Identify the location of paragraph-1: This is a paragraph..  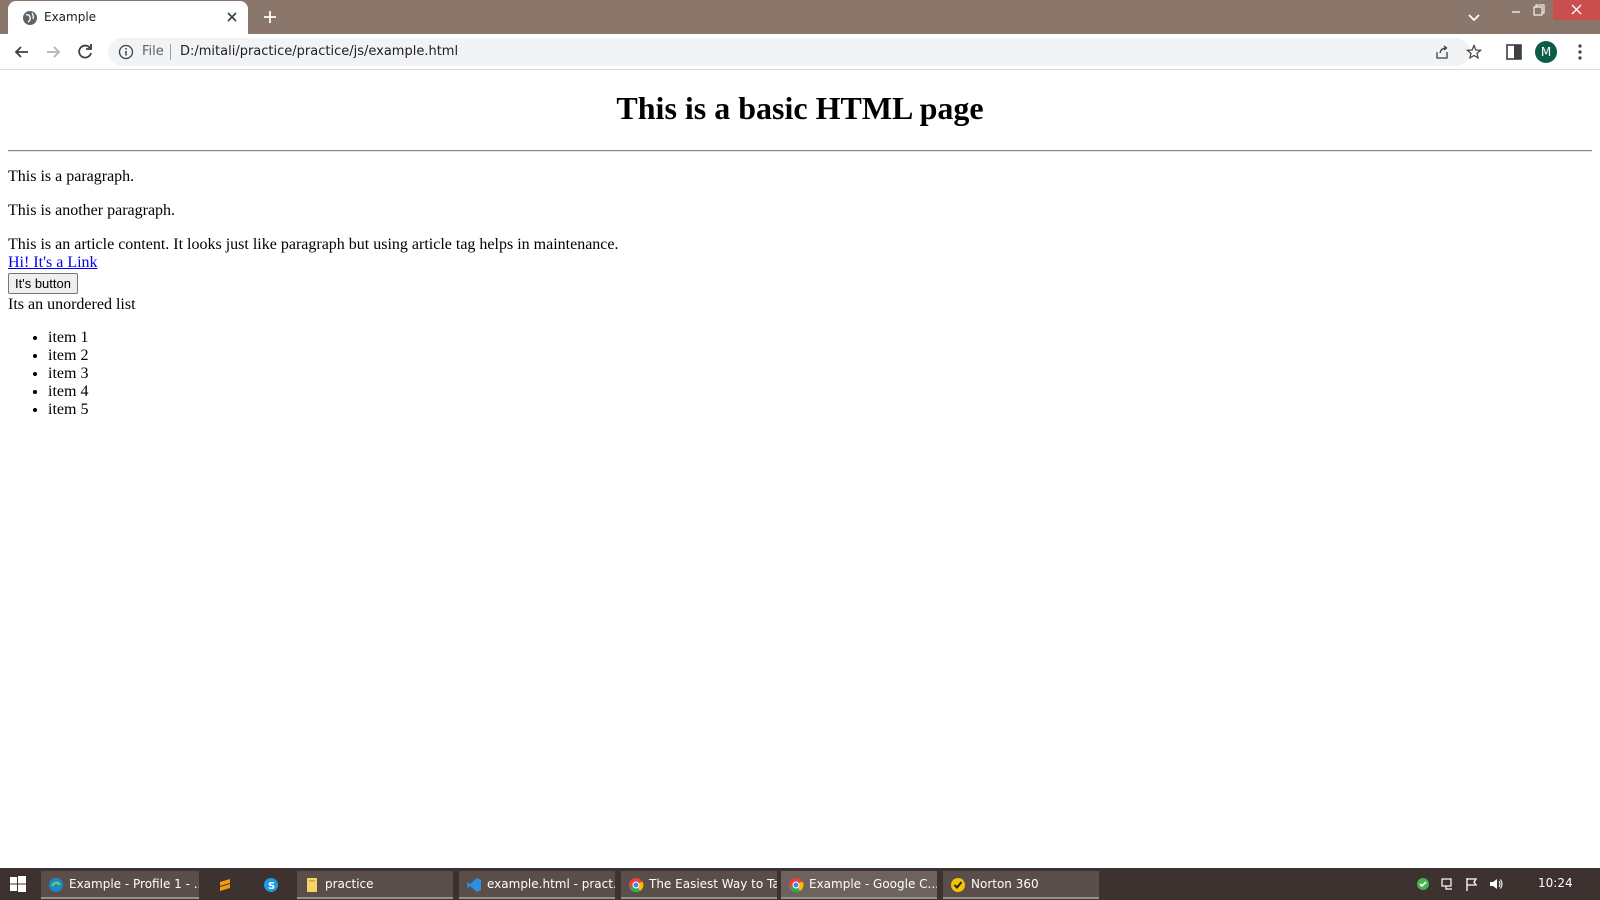
(71, 176).